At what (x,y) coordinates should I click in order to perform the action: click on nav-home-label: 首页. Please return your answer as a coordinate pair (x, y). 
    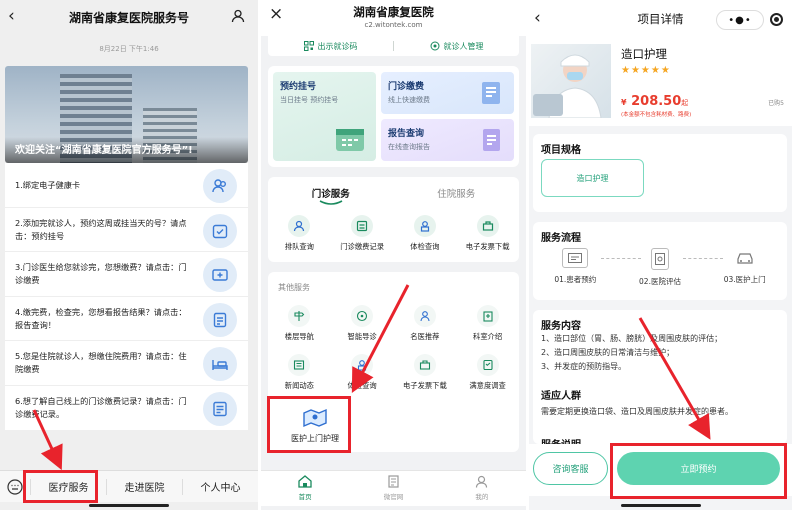
    Looking at the image, I should click on (305, 497).